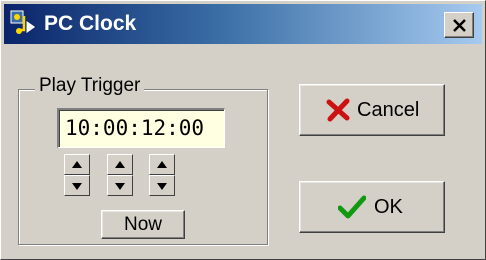  I want to click on pc-clock-app-icon, so click(24, 24).